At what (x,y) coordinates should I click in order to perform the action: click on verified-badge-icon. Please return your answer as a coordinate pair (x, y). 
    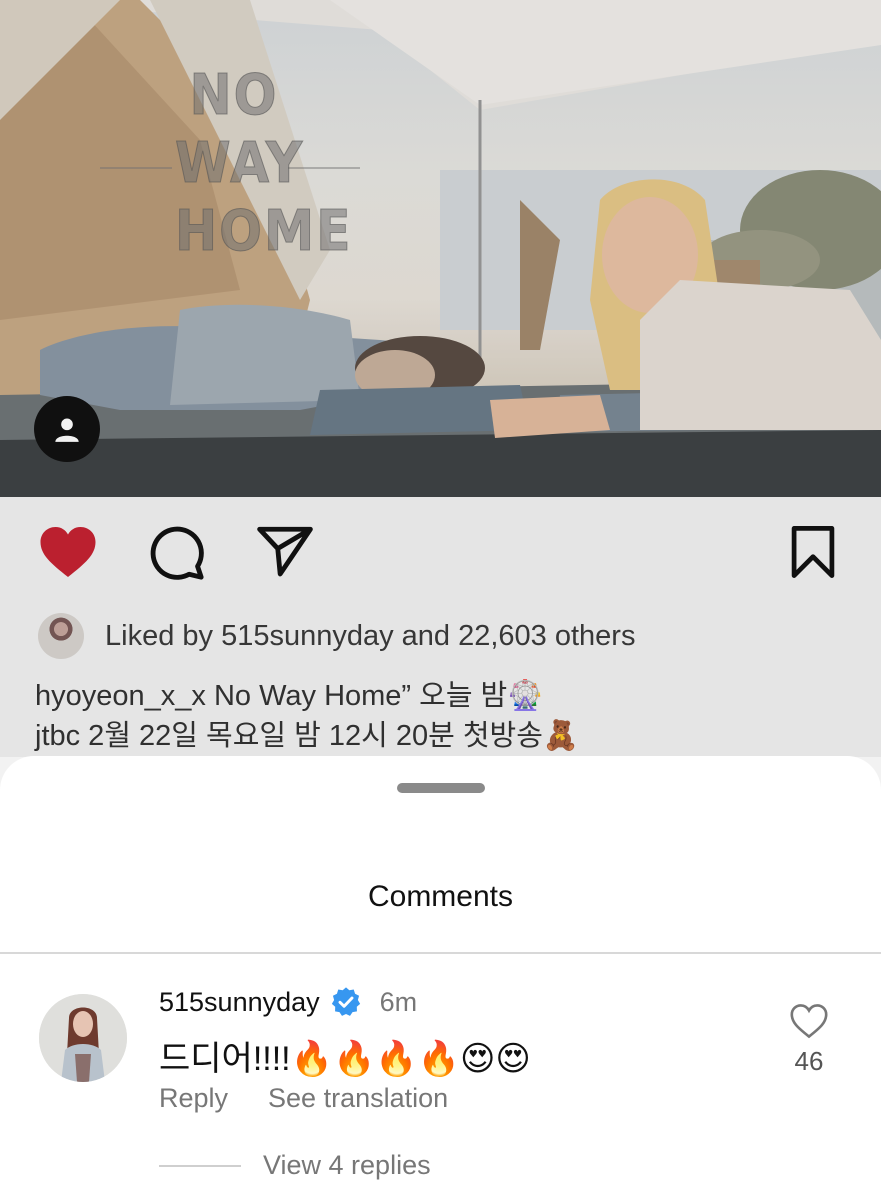
    Looking at the image, I should click on (345, 1001).